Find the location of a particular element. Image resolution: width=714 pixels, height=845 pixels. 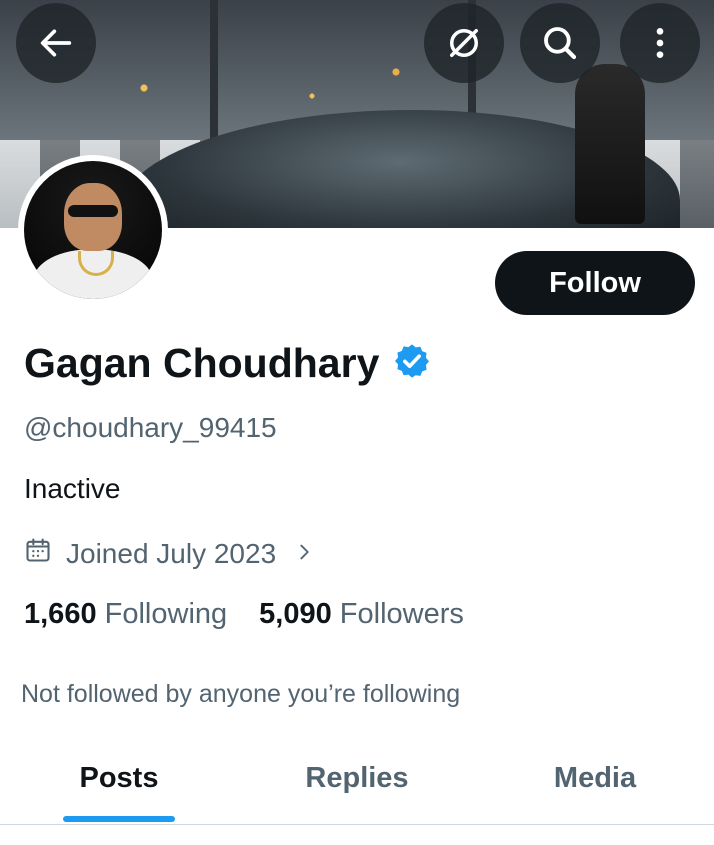

tab-replies: Replies is located at coordinates (357, 782).